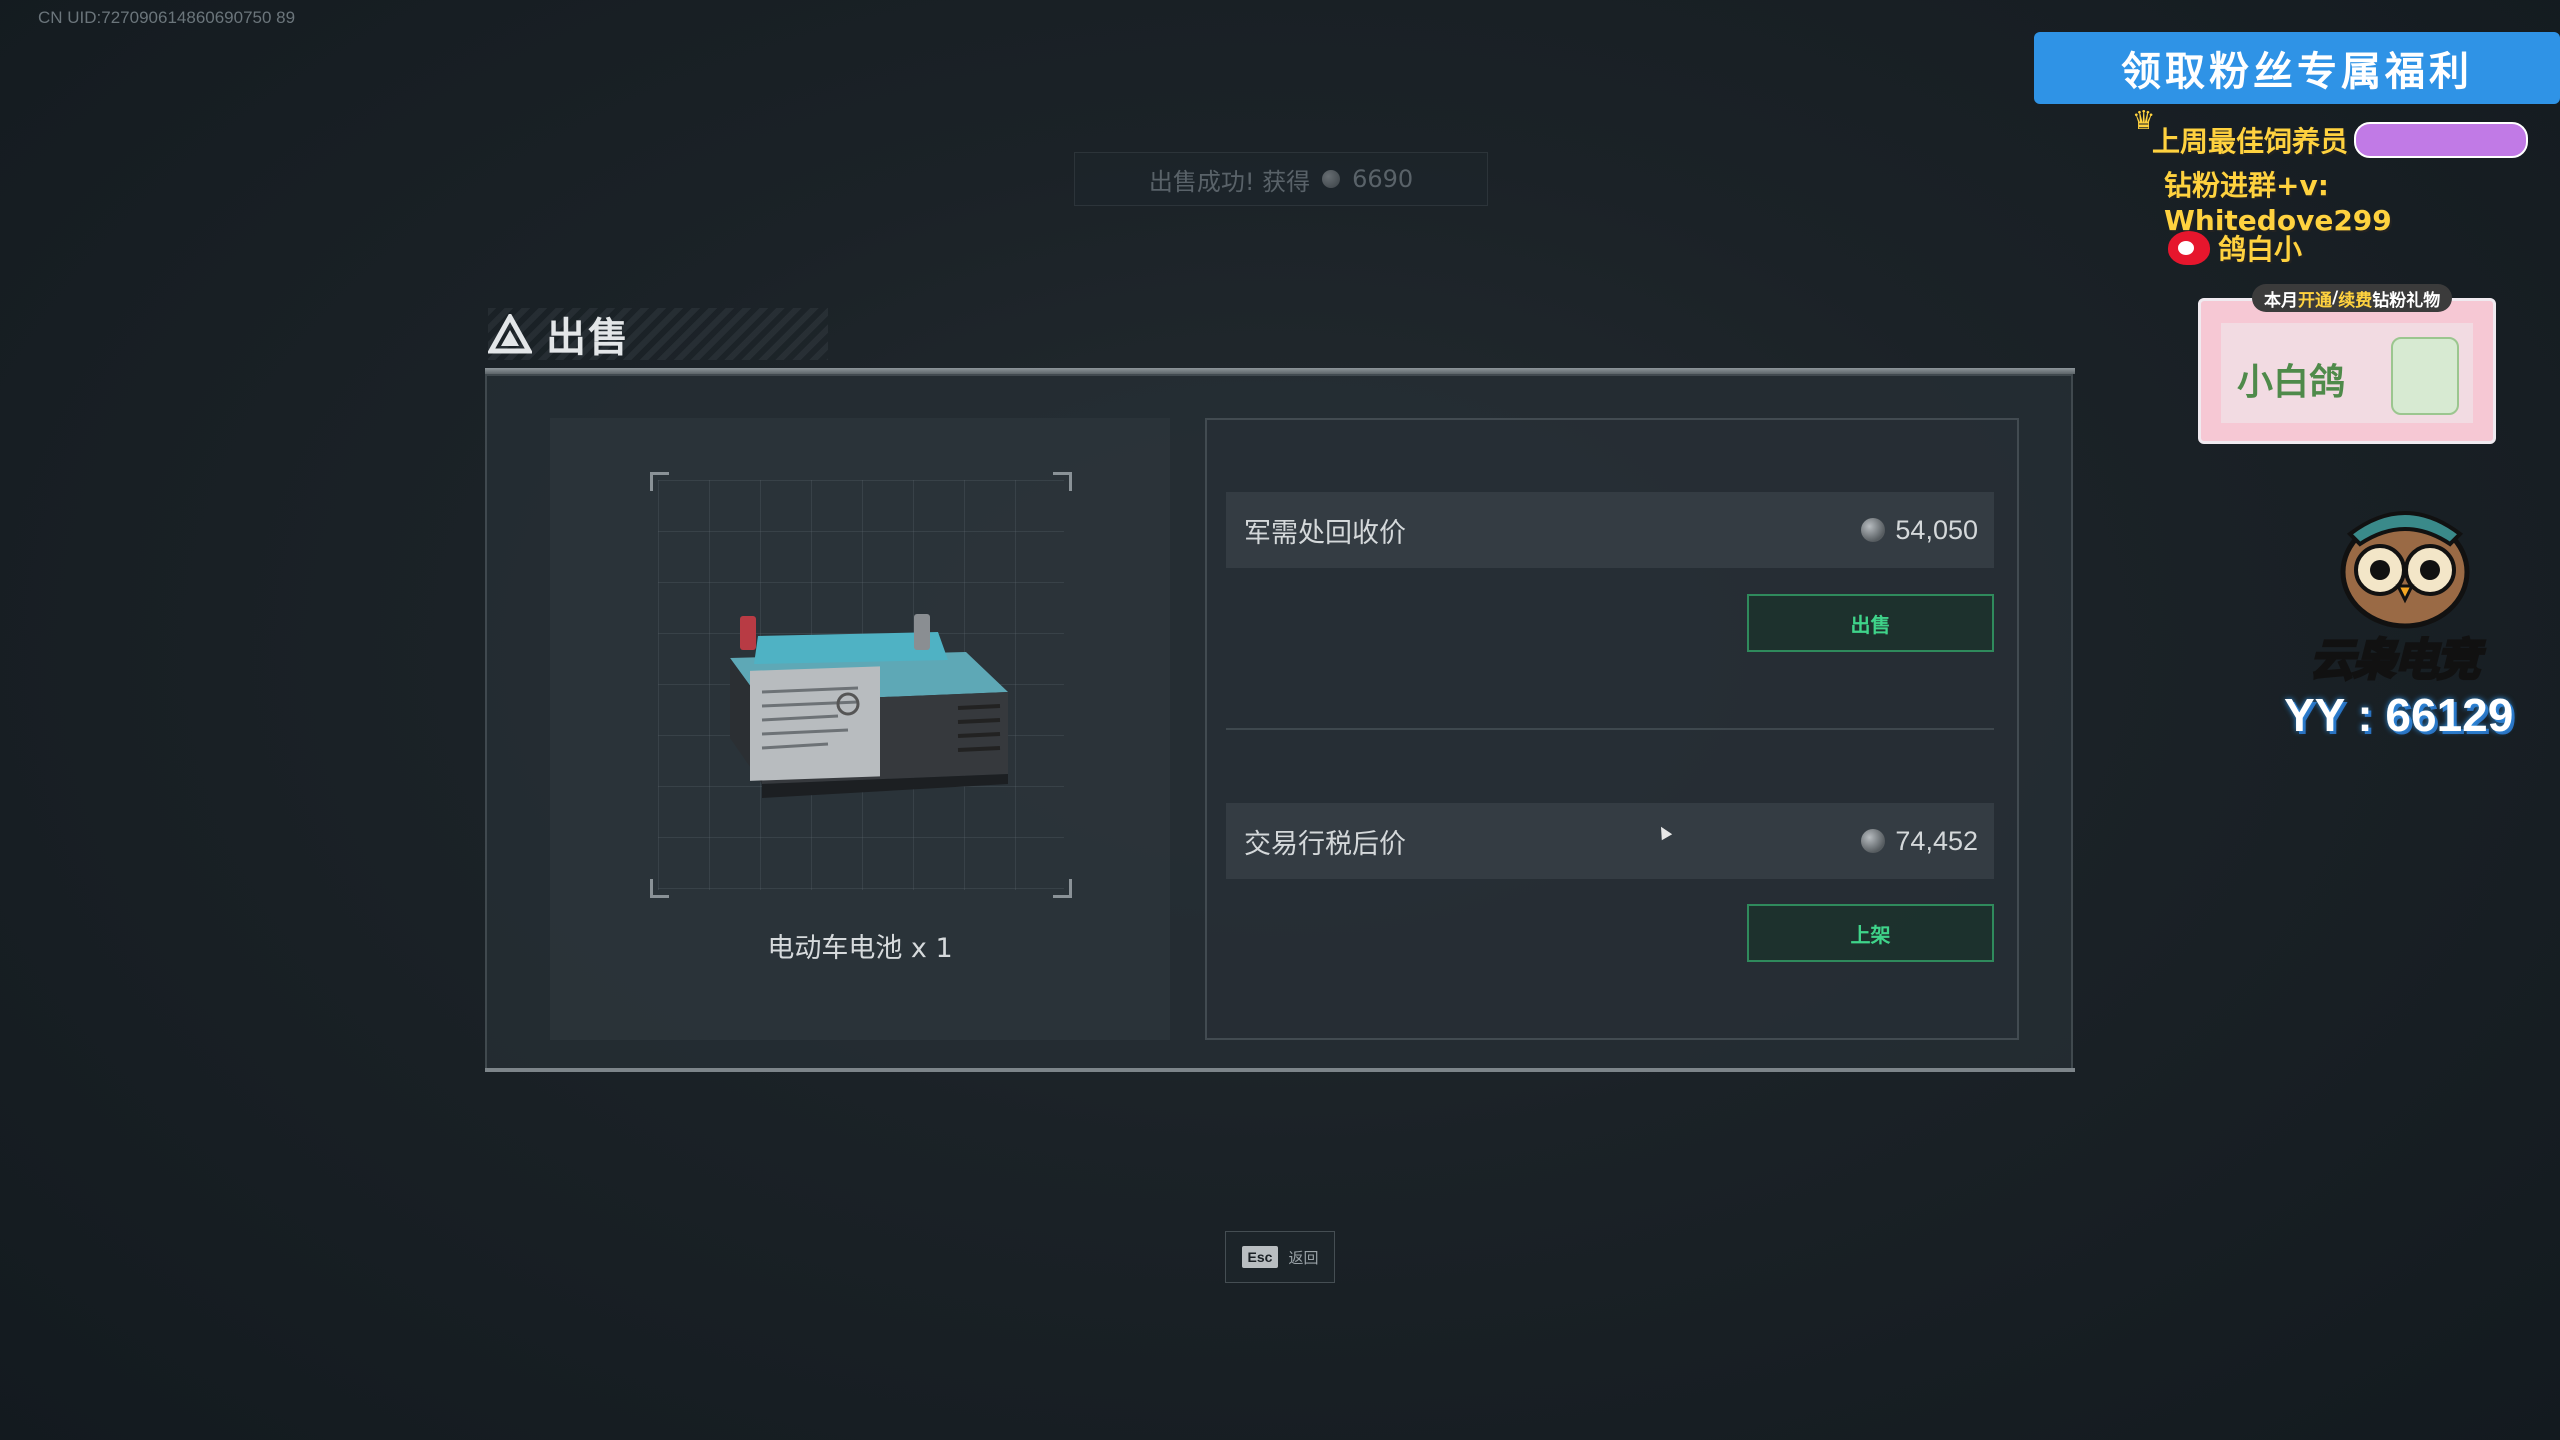 This screenshot has height=1440, width=2560. Describe the element at coordinates (1303, 1257) in the screenshot. I see `back-label: 返回` at that location.